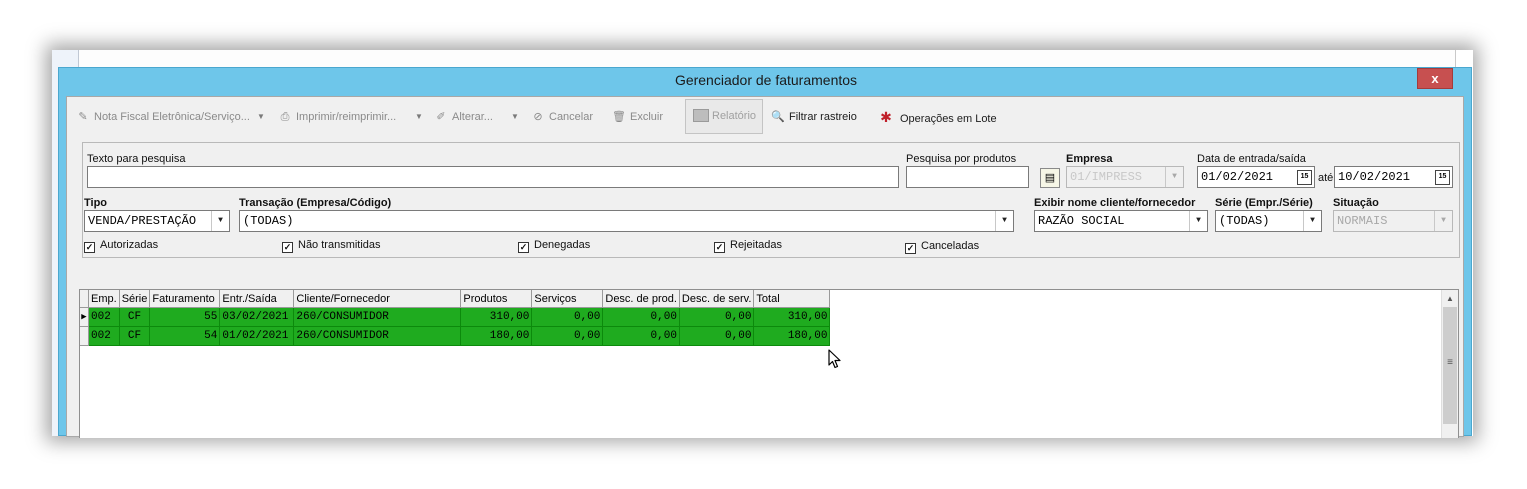 The image size is (1527, 489). I want to click on mouse-cursor-icon, so click(834, 359).